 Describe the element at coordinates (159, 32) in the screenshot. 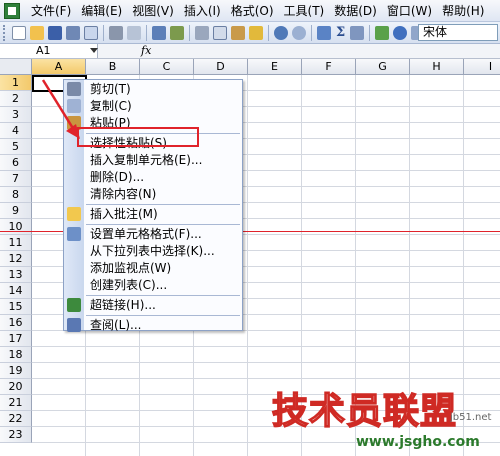

I see `spelling-icon` at that location.